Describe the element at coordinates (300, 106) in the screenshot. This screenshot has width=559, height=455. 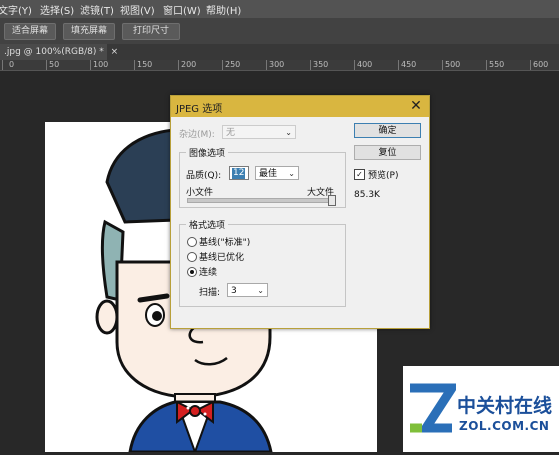
I see `dialog-titlebar: JPEG 选项 ✕` at that location.